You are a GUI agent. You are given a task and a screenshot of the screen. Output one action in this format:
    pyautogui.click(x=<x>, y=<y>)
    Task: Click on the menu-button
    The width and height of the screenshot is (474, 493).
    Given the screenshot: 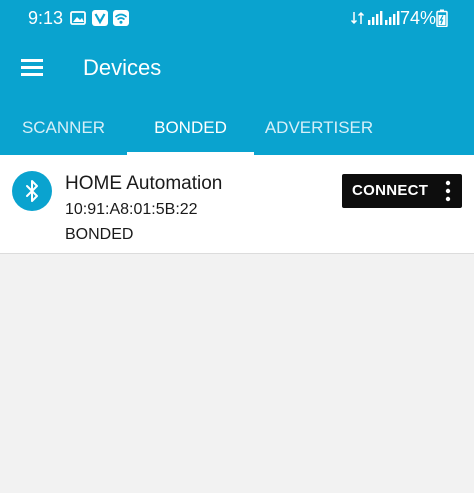 What is the action you would take?
    pyautogui.click(x=34, y=68)
    